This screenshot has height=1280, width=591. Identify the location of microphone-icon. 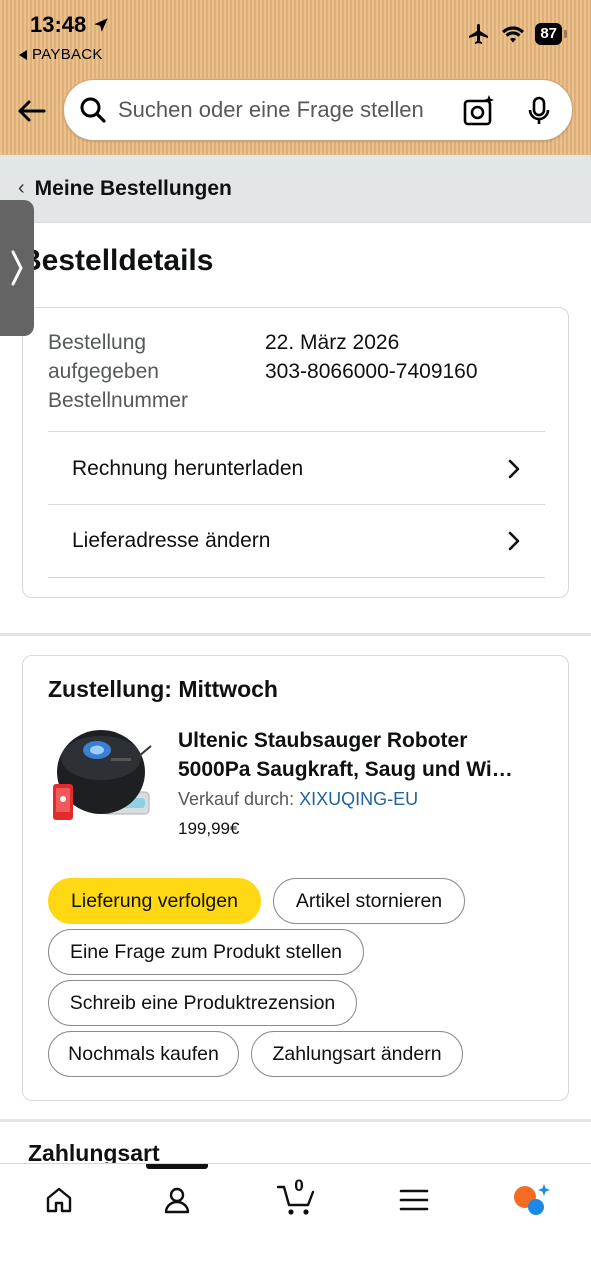
(539, 111).